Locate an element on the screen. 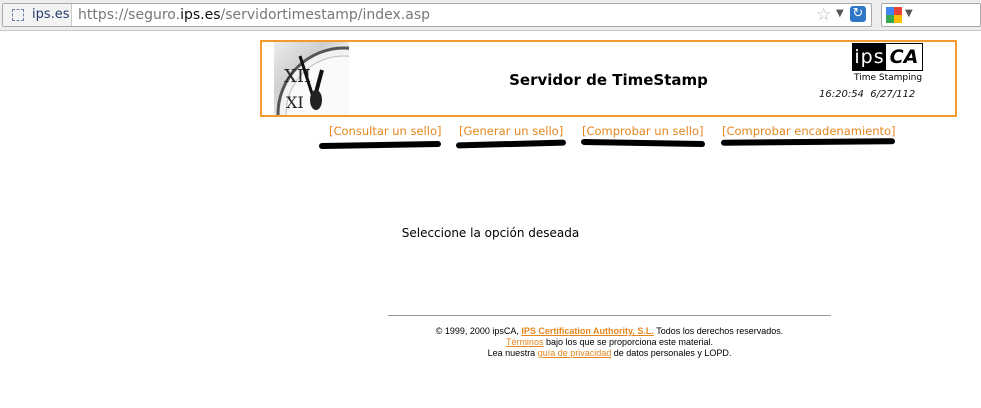 The height and width of the screenshot is (408, 981). page-icon is located at coordinates (18, 15).